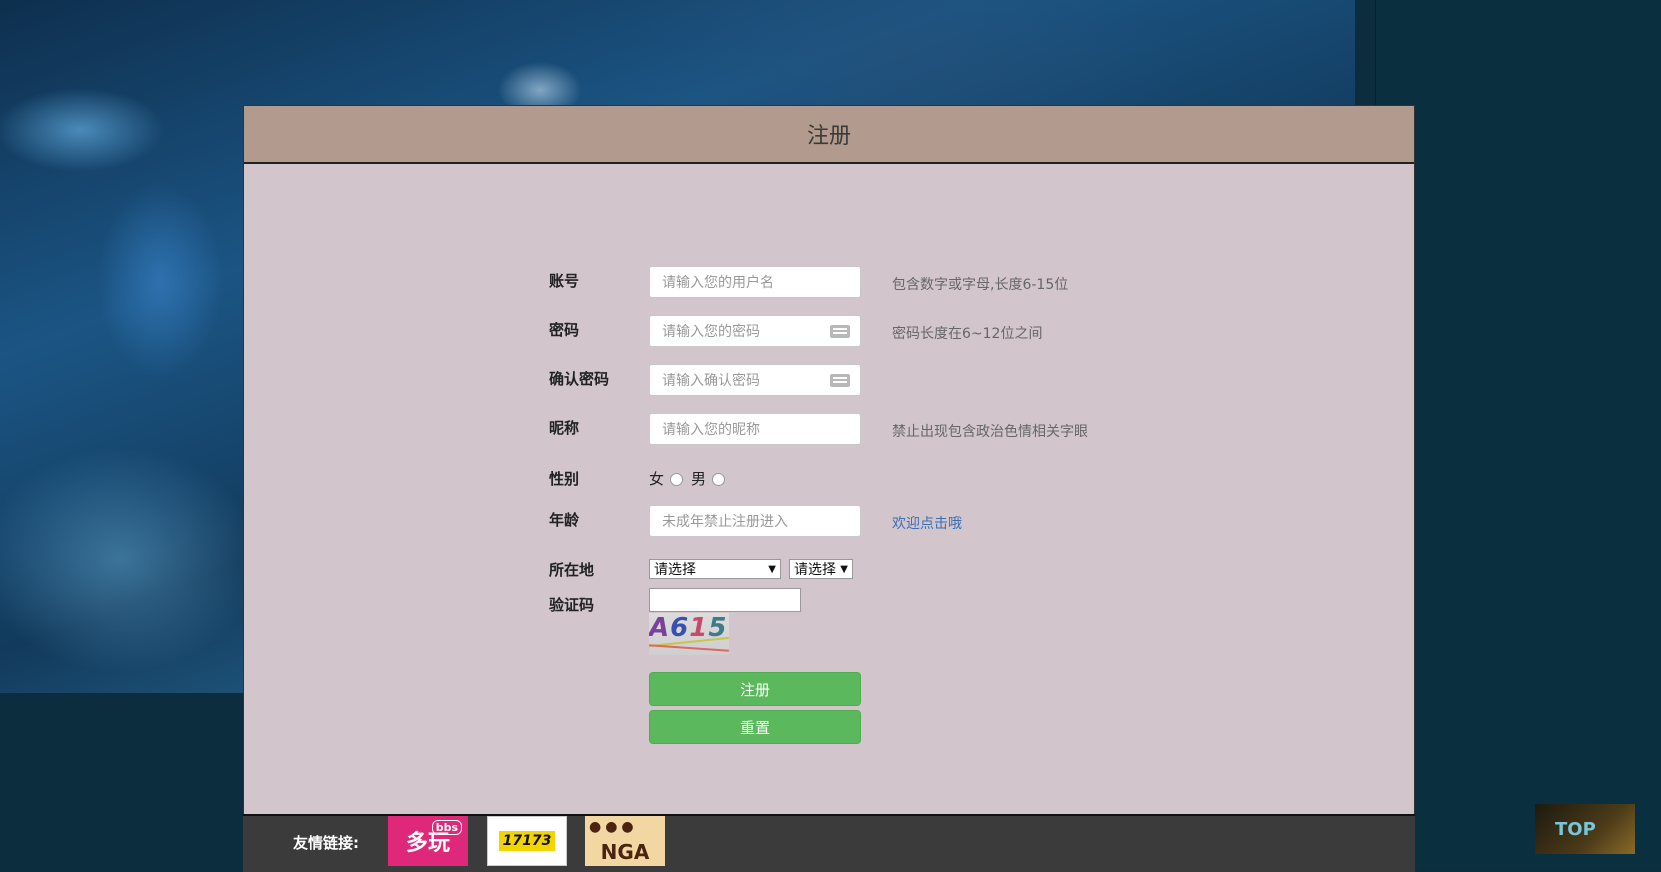  I want to click on duowan-logo-link: 多玩 bbs, so click(428, 841).